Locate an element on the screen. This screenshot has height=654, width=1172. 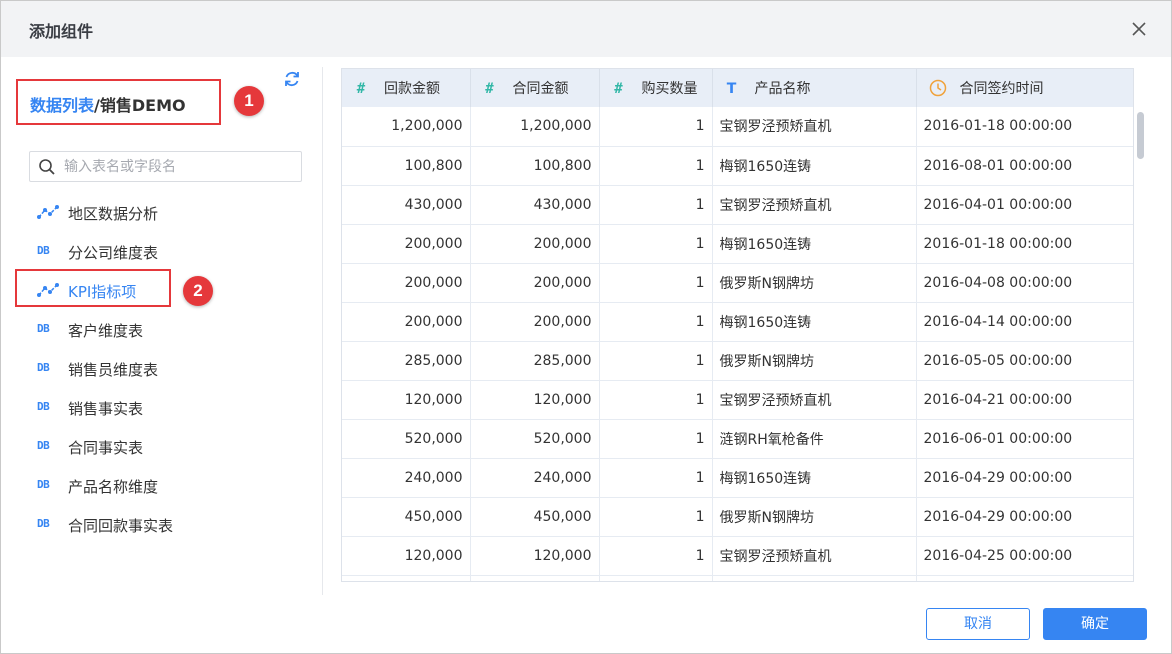
table-scrollbar is located at coordinates (1140, 344).